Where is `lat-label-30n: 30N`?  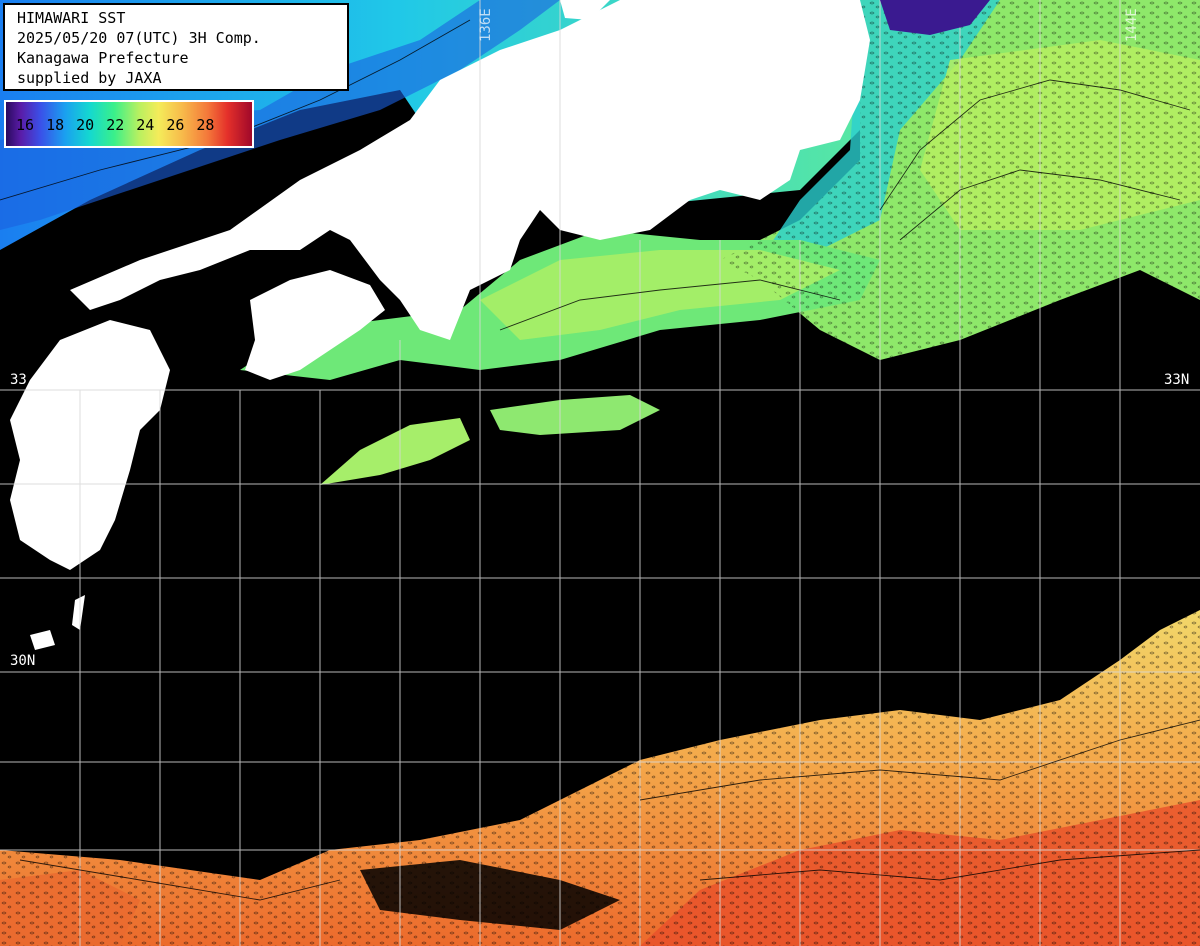 lat-label-30n: 30N is located at coordinates (23, 661).